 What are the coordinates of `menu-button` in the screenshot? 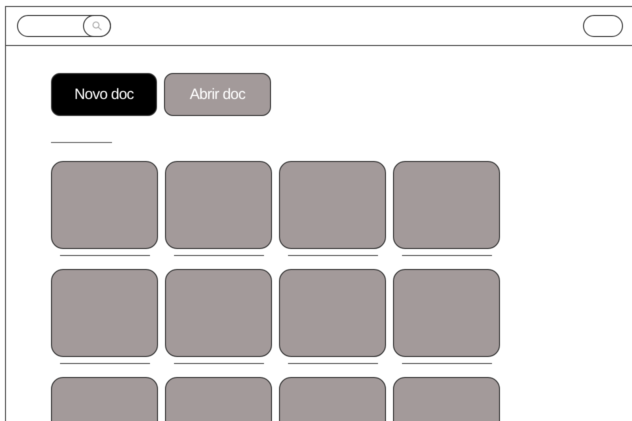 It's located at (603, 26).